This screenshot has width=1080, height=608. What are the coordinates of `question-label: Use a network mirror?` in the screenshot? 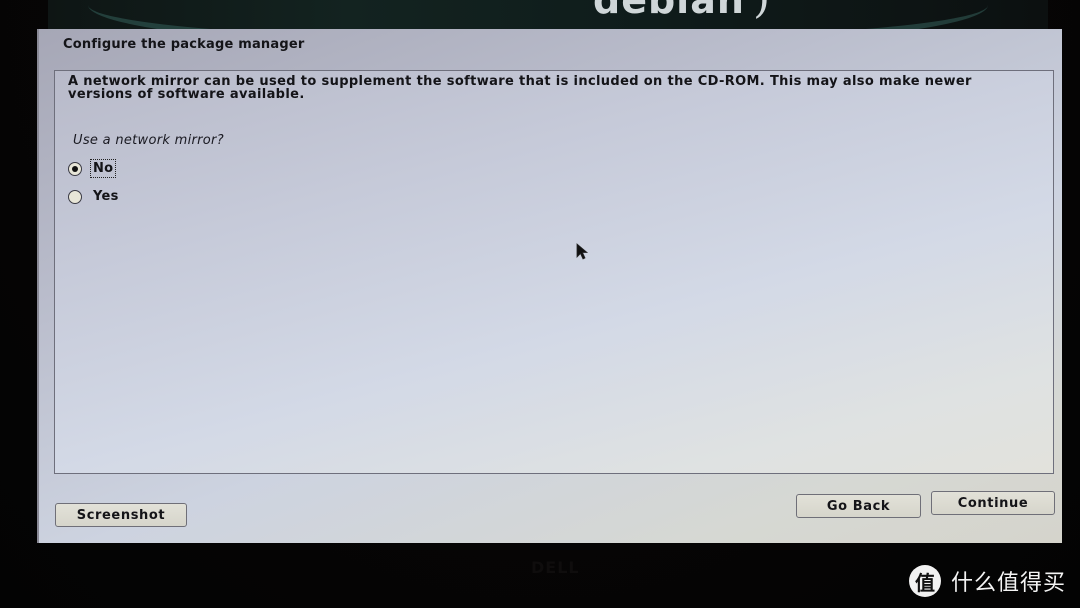 It's located at (148, 140).